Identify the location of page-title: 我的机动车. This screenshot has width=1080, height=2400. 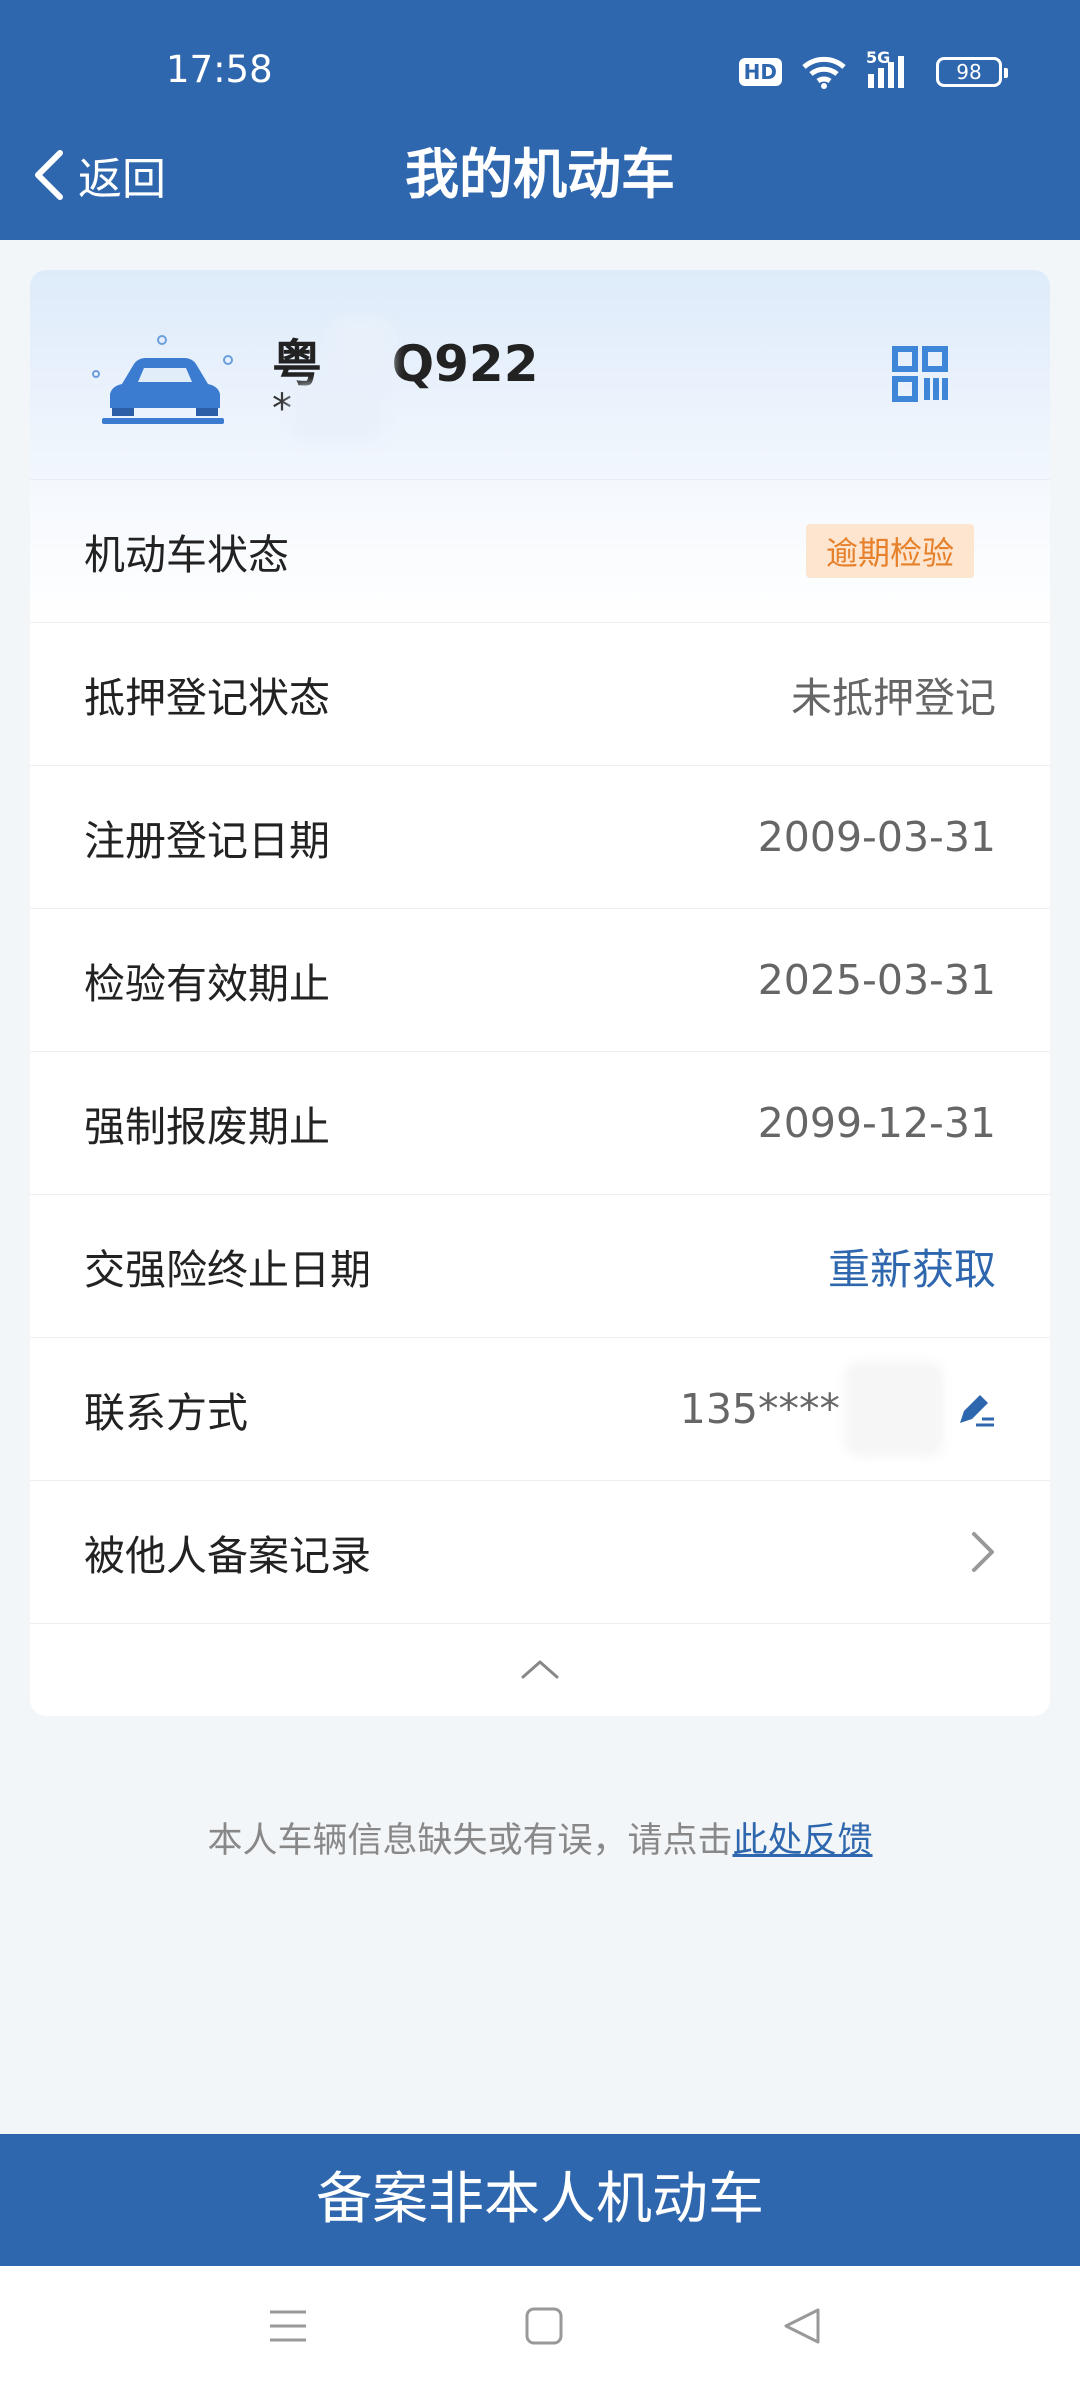
(540, 174).